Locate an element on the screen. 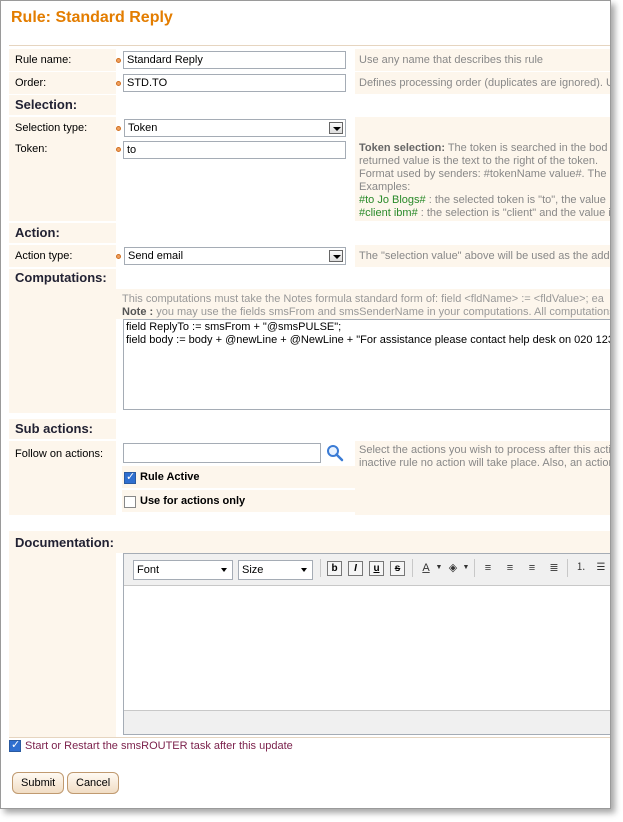 This screenshot has width=623, height=822. selection-type-value: Token is located at coordinates (143, 128).